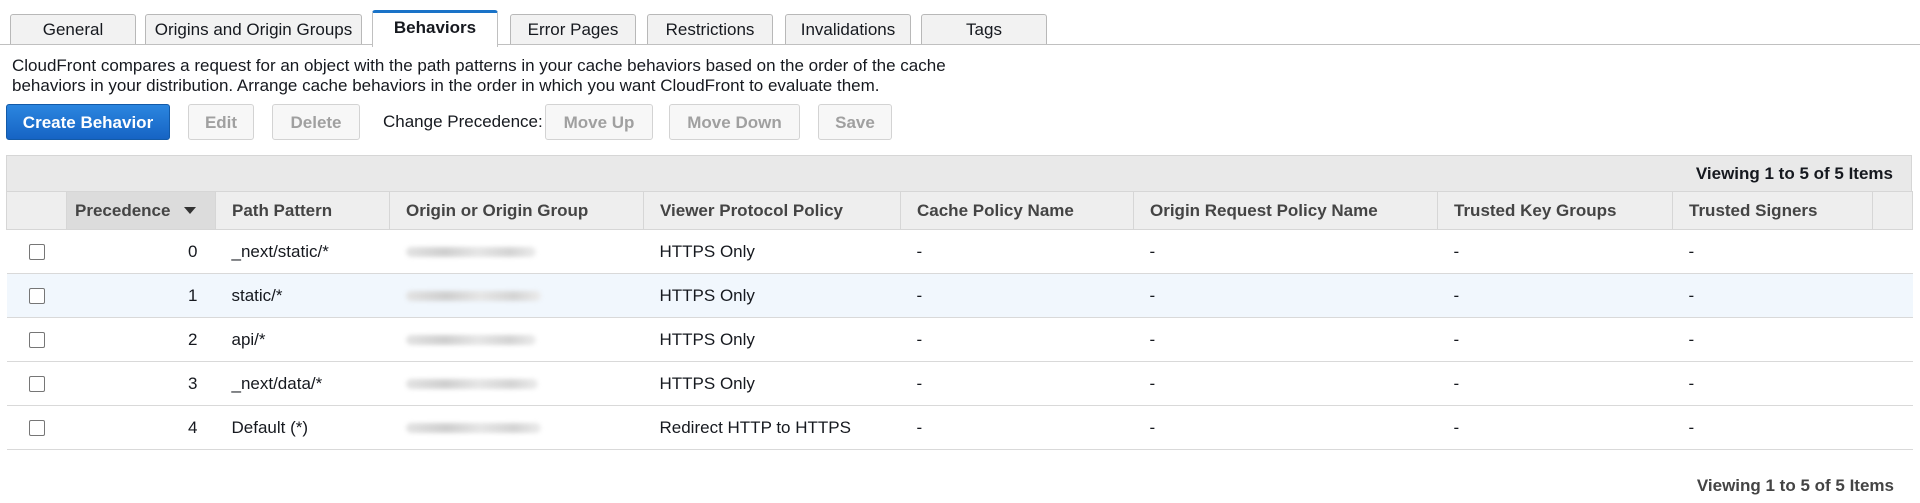 The image size is (1920, 503). What do you see at coordinates (1772, 210) in the screenshot?
I see `column-header-trusted-signers: Trusted Signers` at bounding box center [1772, 210].